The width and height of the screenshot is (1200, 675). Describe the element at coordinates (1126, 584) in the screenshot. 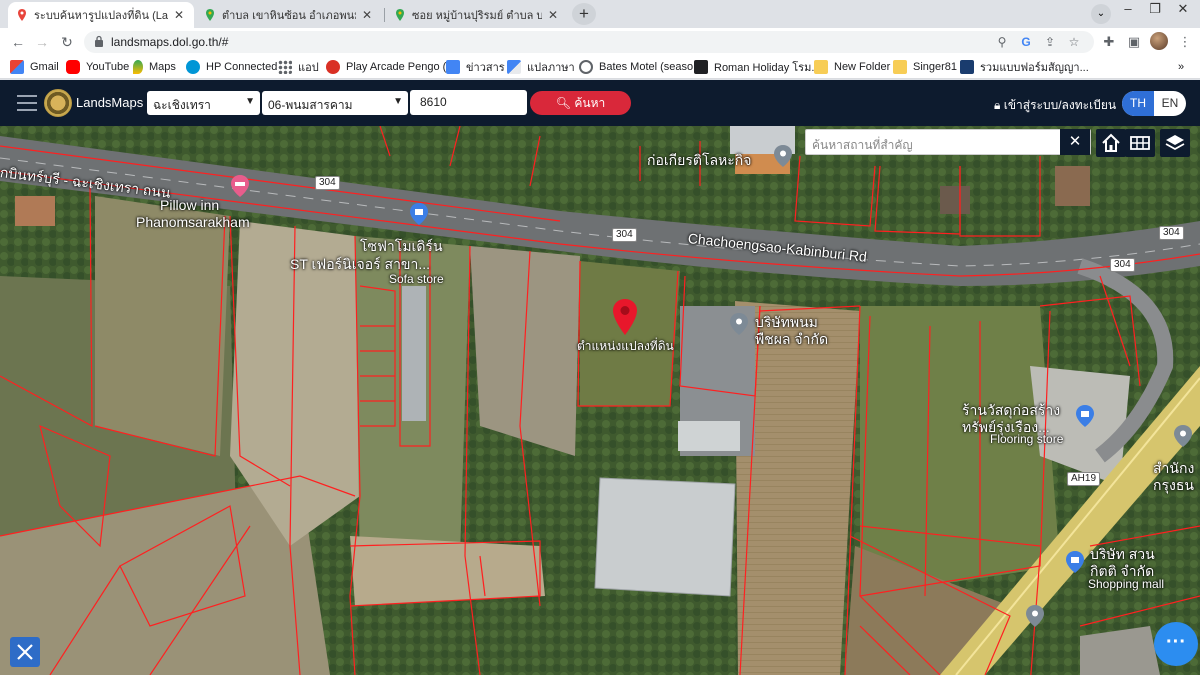

I see `poi-label: Shopping mall` at that location.